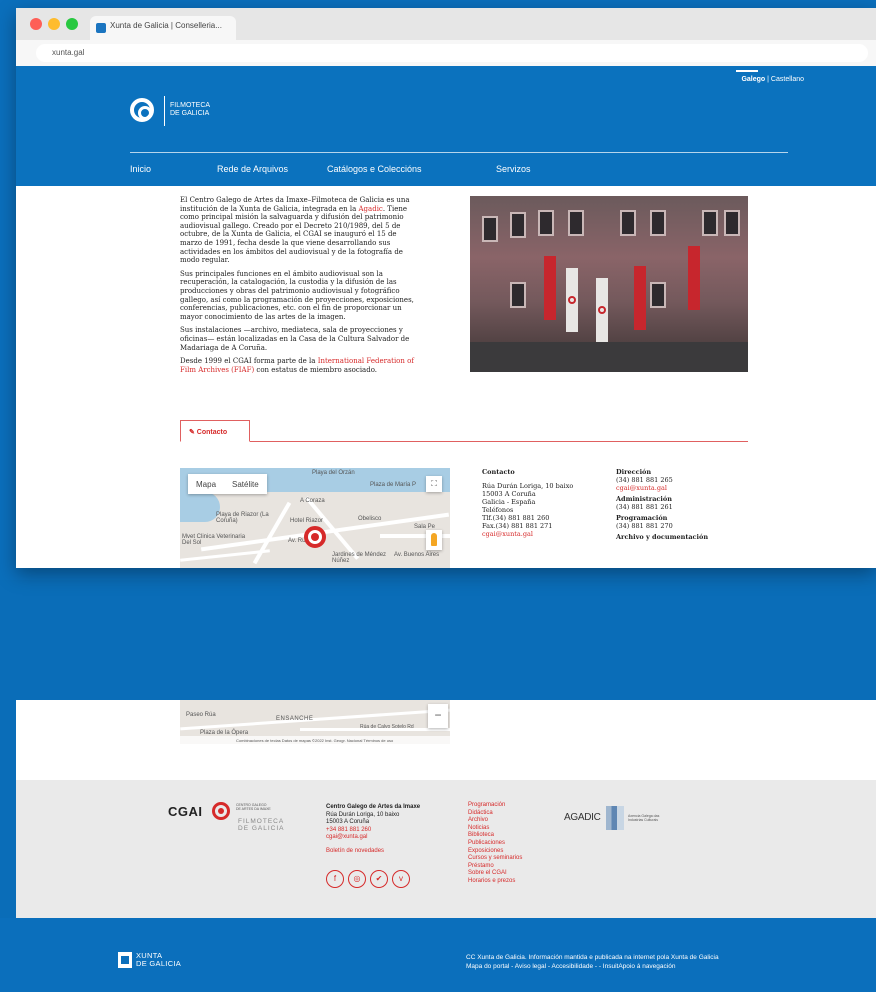 The width and height of the screenshot is (876, 992). I want to click on map-label: Av. Buenos Aires, so click(417, 555).